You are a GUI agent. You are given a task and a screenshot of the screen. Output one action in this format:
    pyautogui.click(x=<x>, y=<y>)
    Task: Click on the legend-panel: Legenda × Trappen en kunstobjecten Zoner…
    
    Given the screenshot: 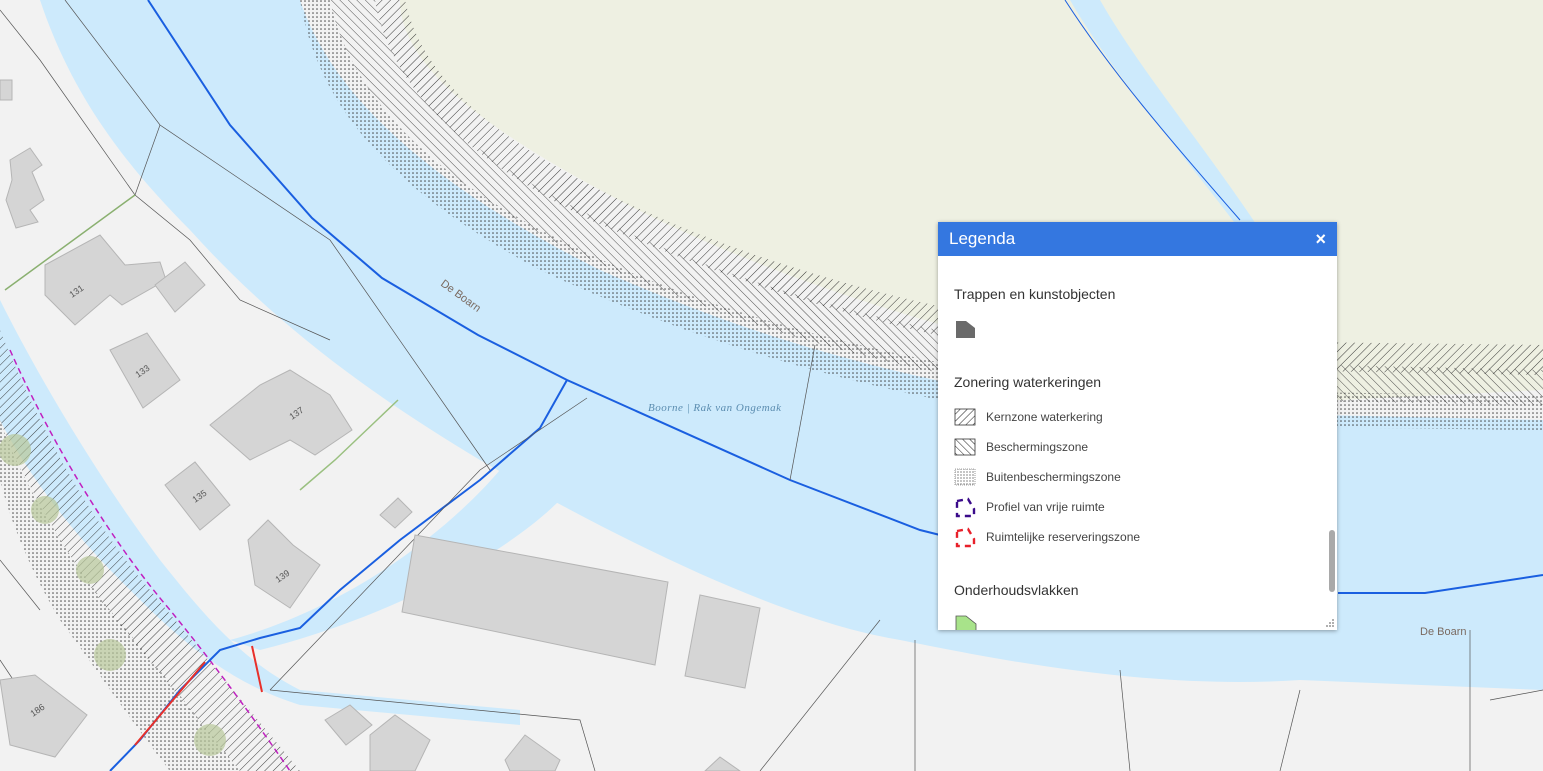 What is the action you would take?
    pyautogui.click(x=1137, y=426)
    